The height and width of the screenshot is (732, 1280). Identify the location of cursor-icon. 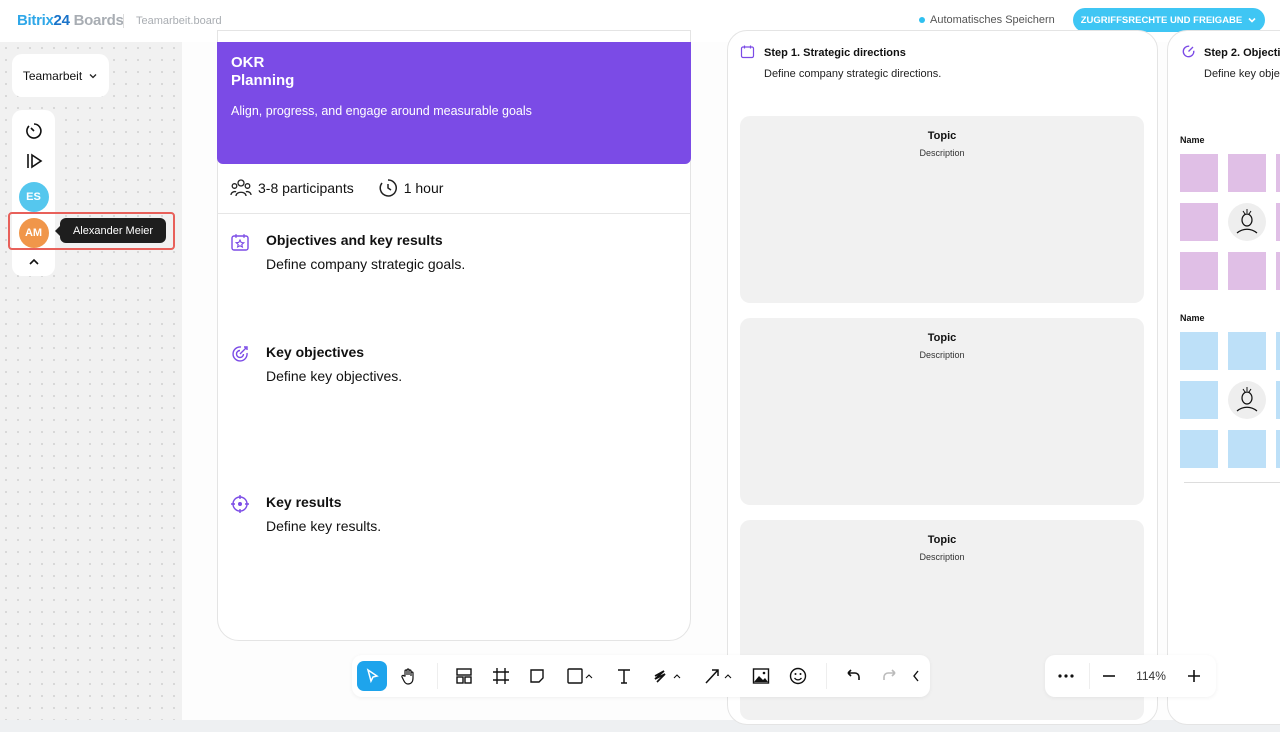
(372, 676).